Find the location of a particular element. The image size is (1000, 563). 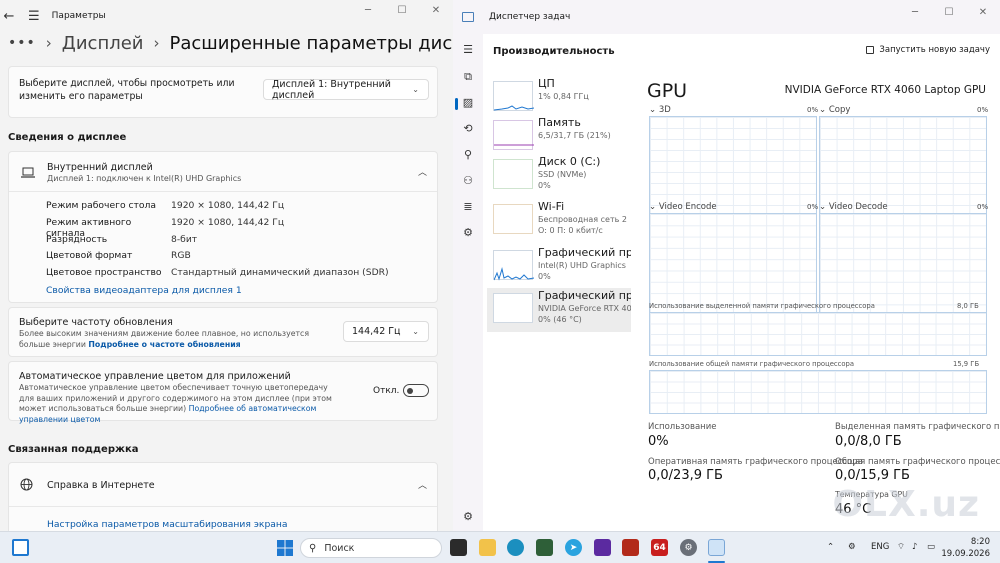

start-icon is located at coordinates (284, 547).